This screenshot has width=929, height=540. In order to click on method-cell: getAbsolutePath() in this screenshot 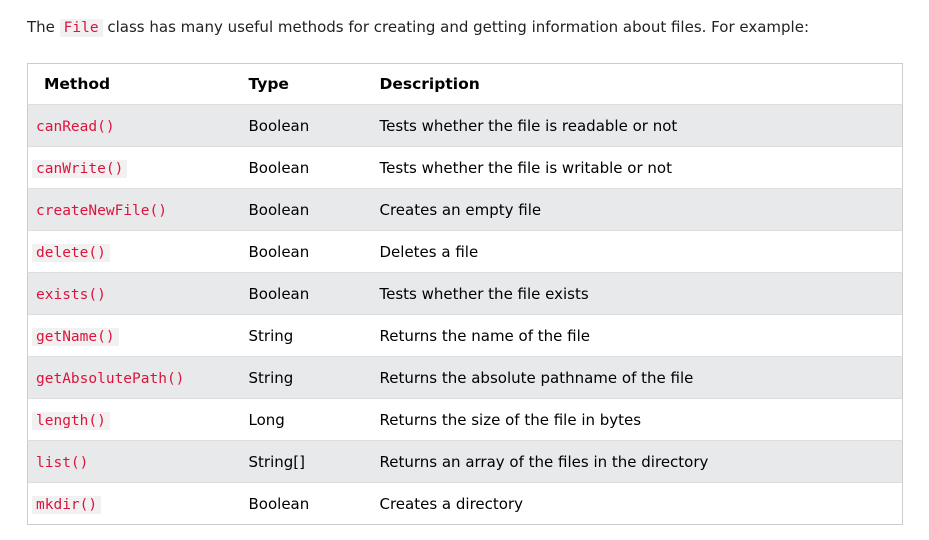, I will do `click(131, 377)`.